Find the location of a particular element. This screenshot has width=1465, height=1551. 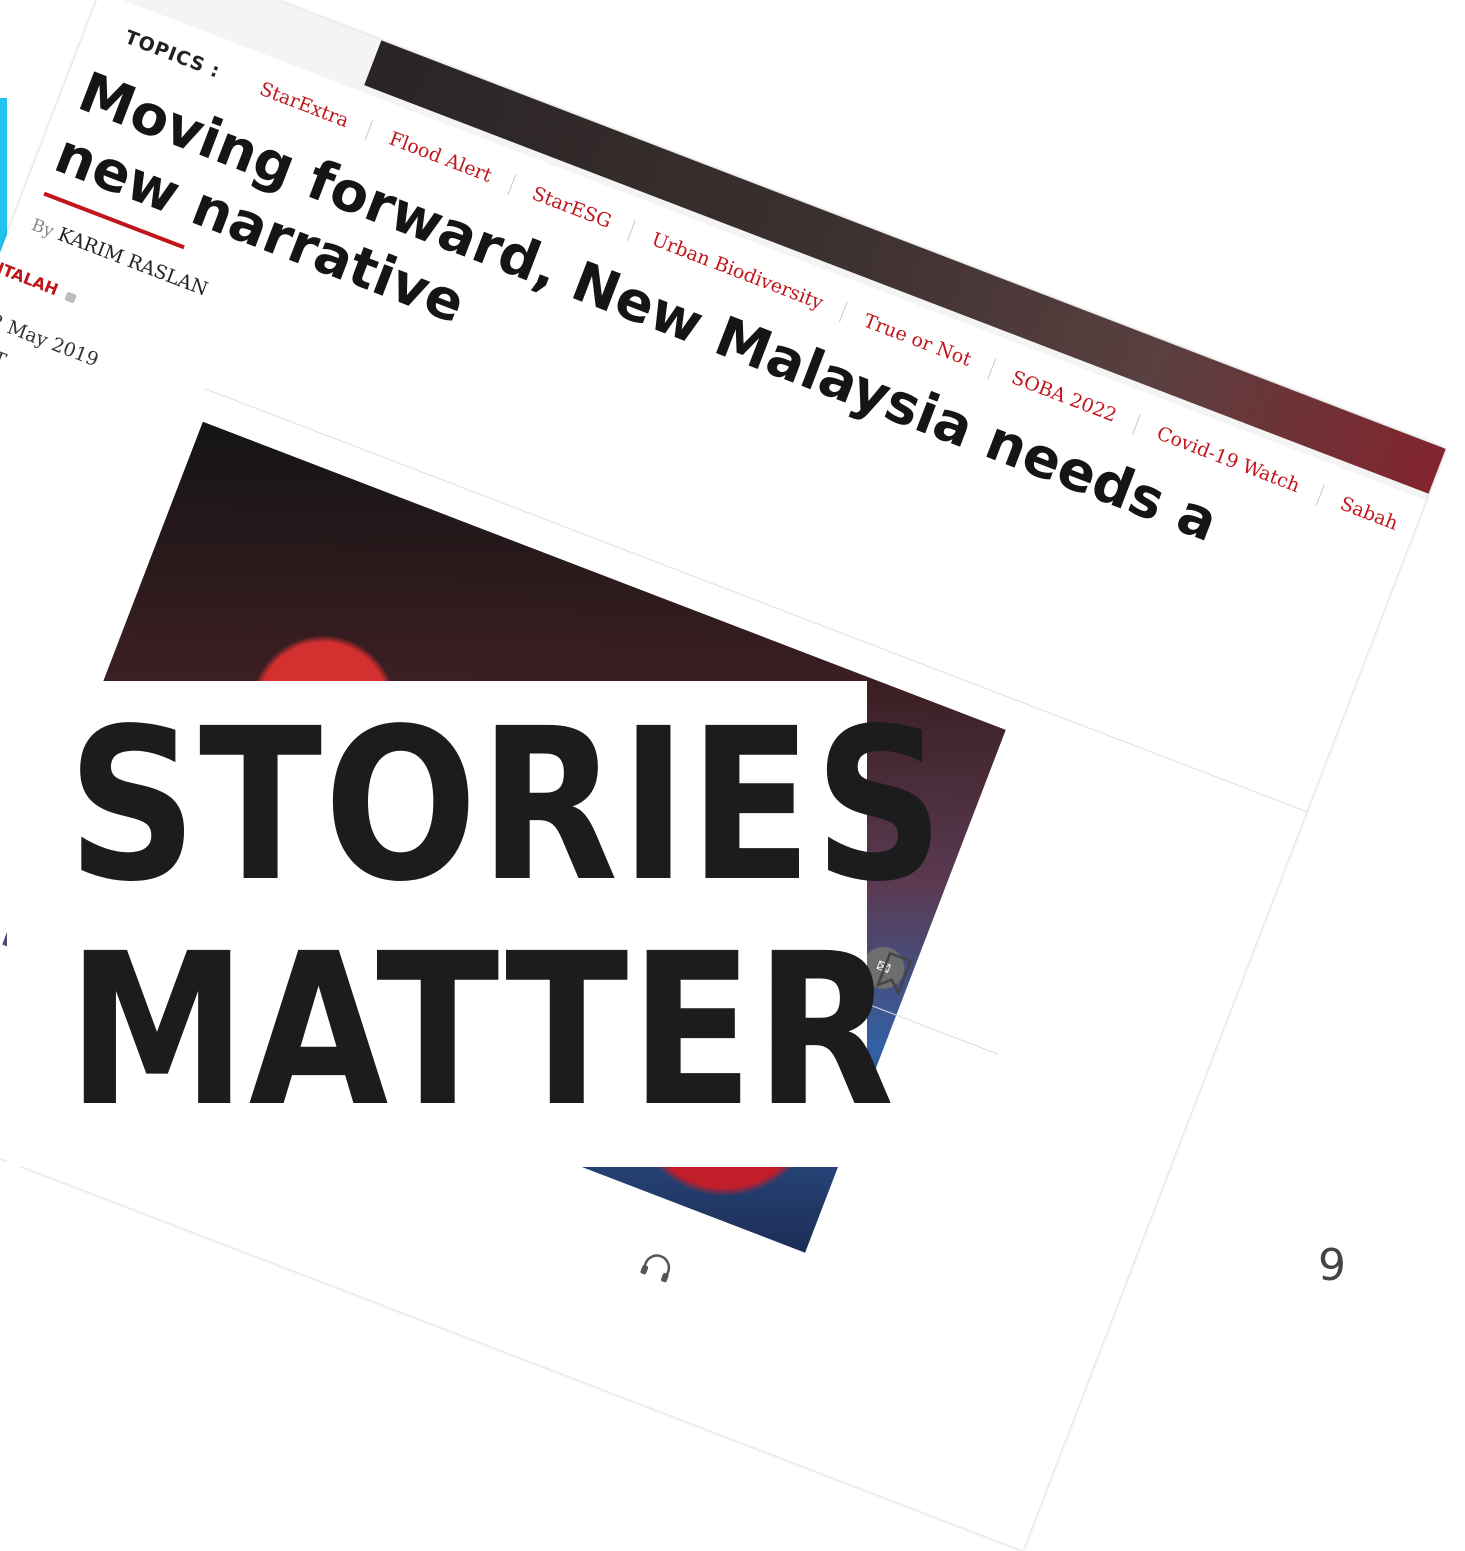

headphones-icon is located at coordinates (657, 1266).